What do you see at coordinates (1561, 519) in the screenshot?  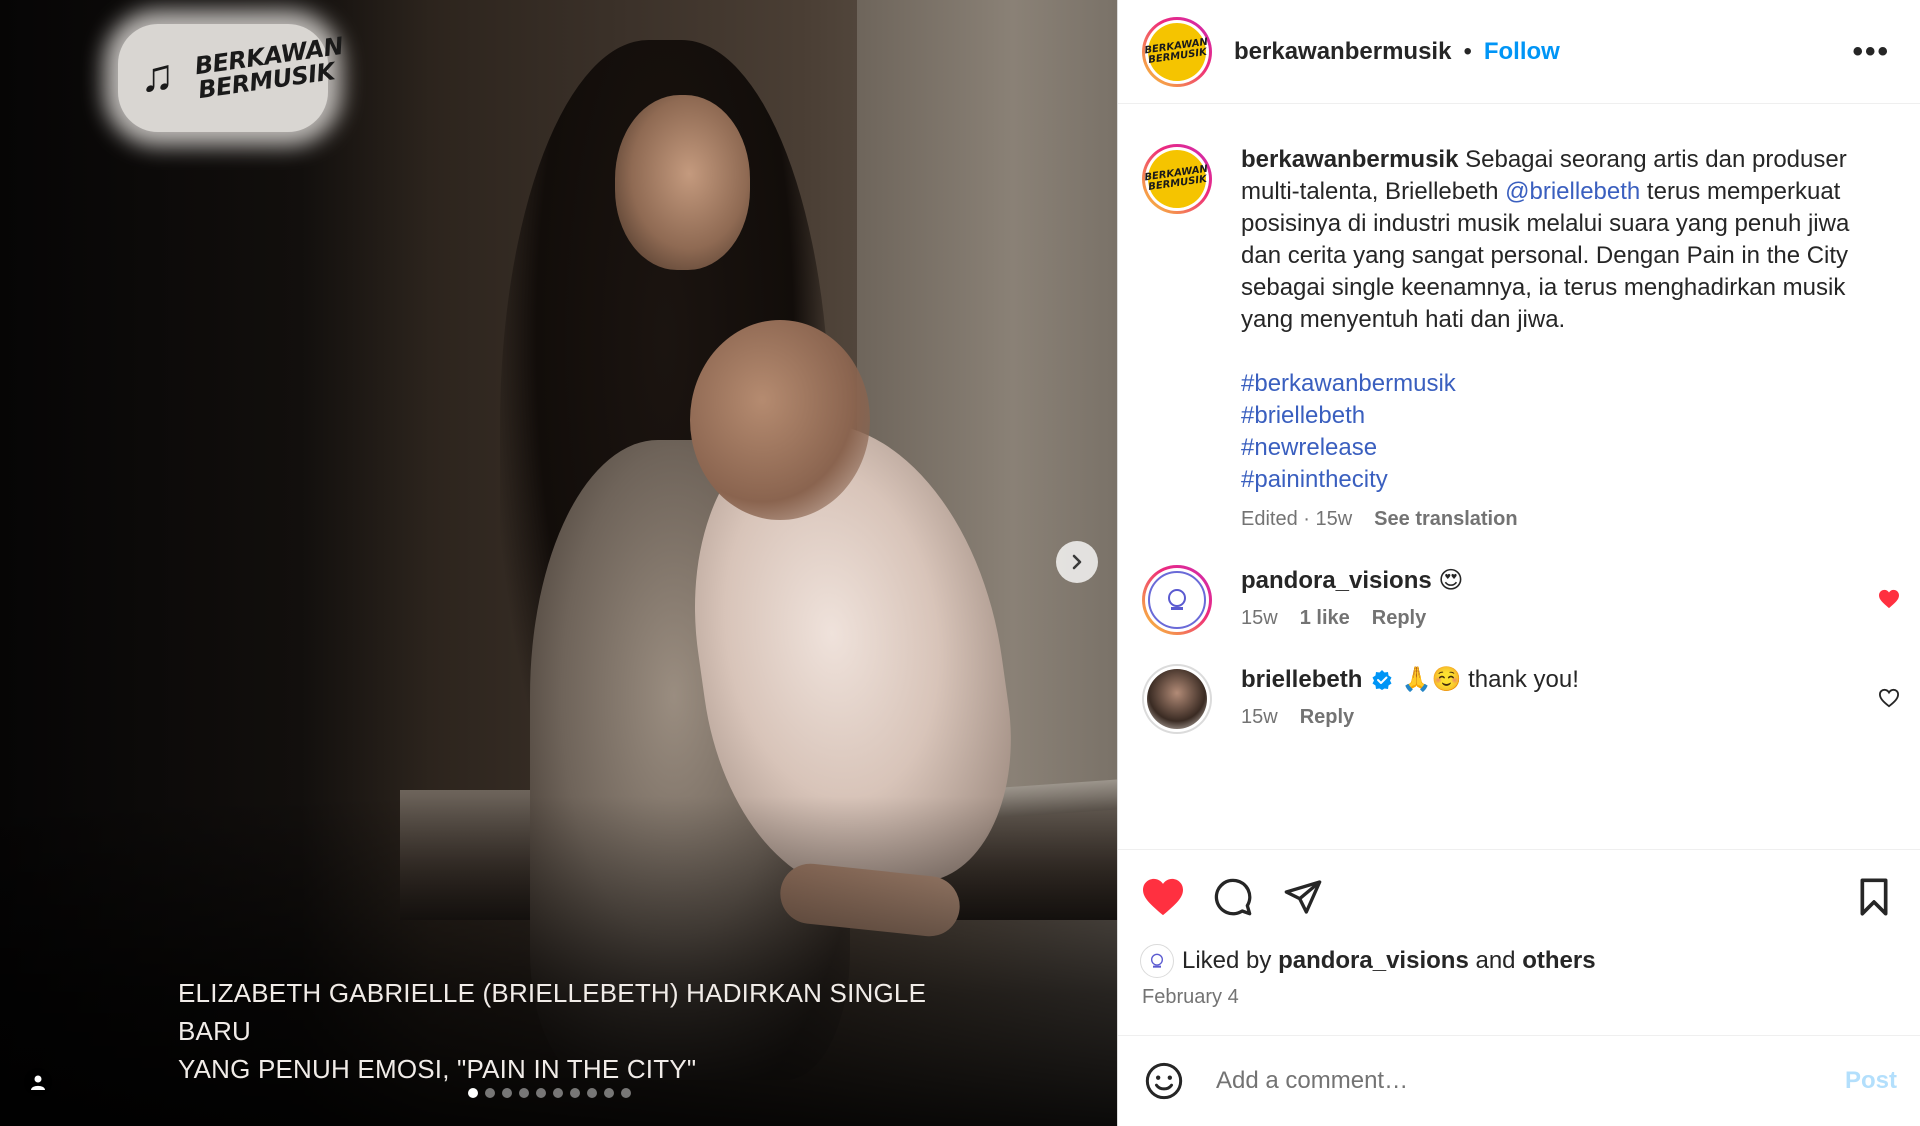 I see `caption-meta: Edited · 15w See translation` at bounding box center [1561, 519].